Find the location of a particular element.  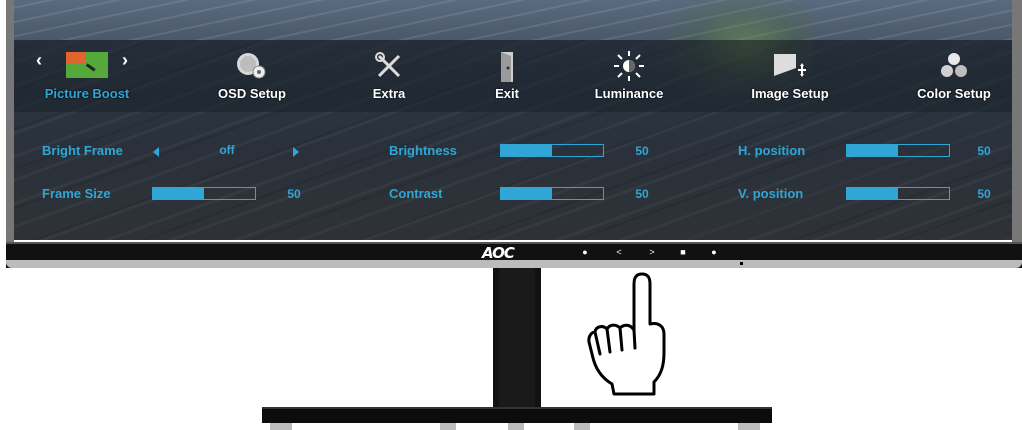

contrast-fill is located at coordinates (526, 193).